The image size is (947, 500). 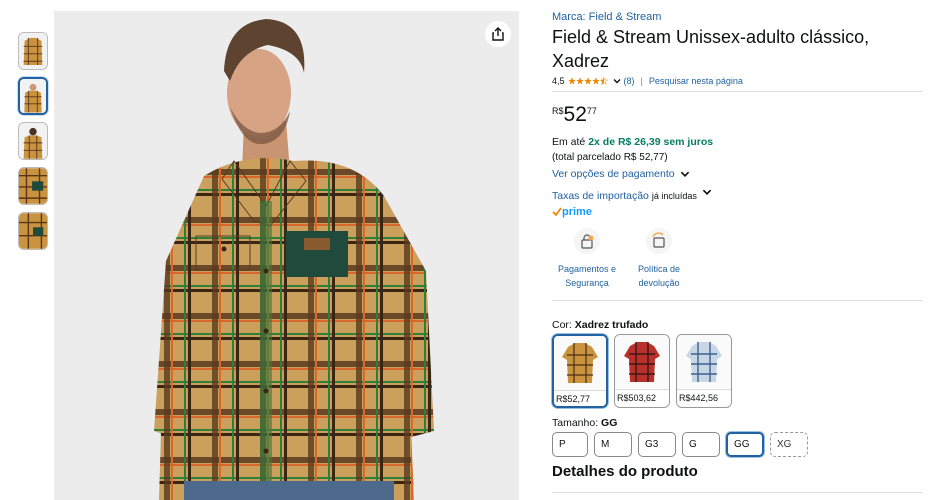 I want to click on import-taxes: Taxas de importação já incluídas, so click(x=632, y=195).